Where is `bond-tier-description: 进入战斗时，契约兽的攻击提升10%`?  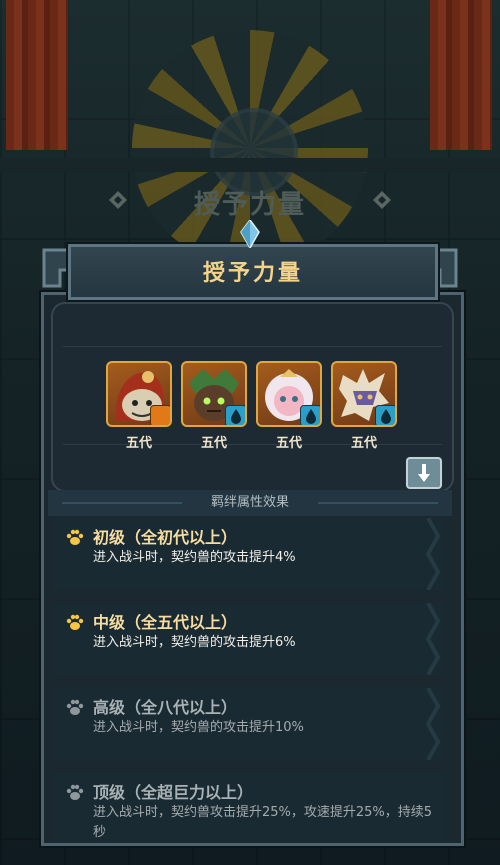
bond-tier-description: 进入战斗时，契约兽的攻击提升10% is located at coordinates (198, 727).